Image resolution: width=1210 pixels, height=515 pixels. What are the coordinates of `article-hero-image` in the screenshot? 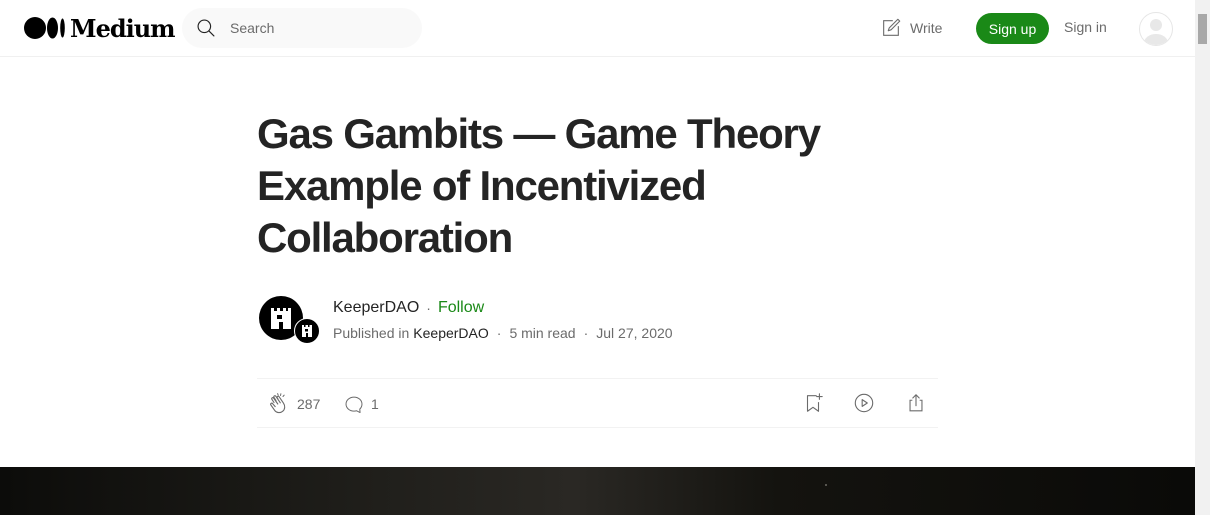 It's located at (597, 491).